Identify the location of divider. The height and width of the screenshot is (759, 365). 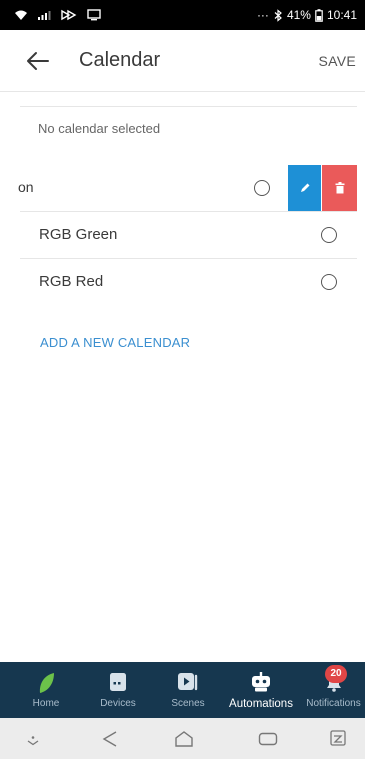
(188, 106).